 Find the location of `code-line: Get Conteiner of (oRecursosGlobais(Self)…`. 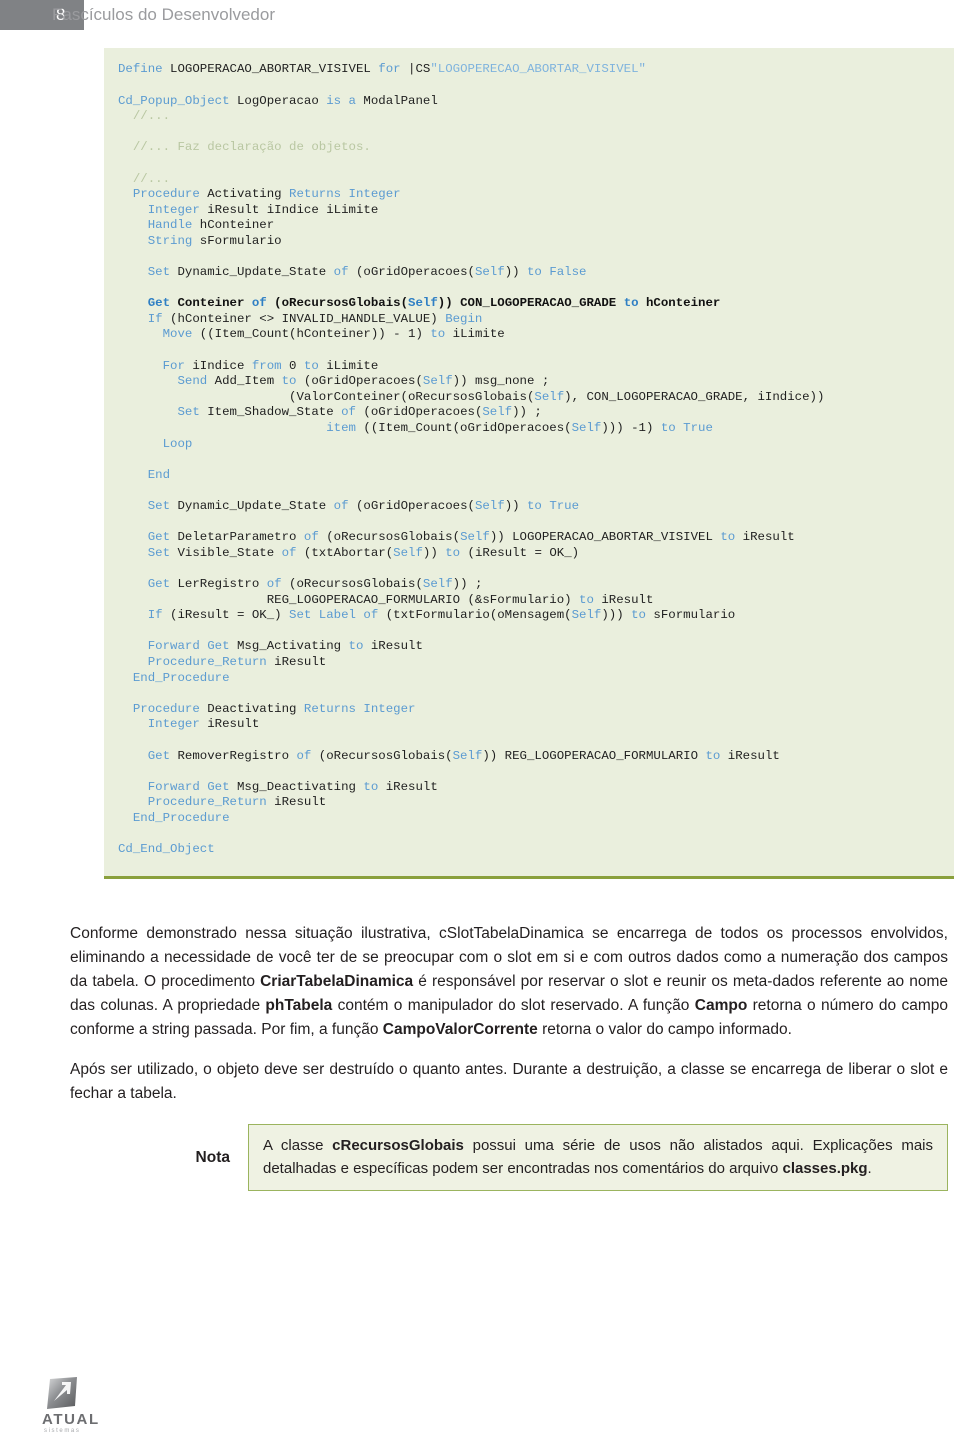

code-line: Get Conteiner of (oRecursosGlobais(Self)… is located at coordinates (434, 303).